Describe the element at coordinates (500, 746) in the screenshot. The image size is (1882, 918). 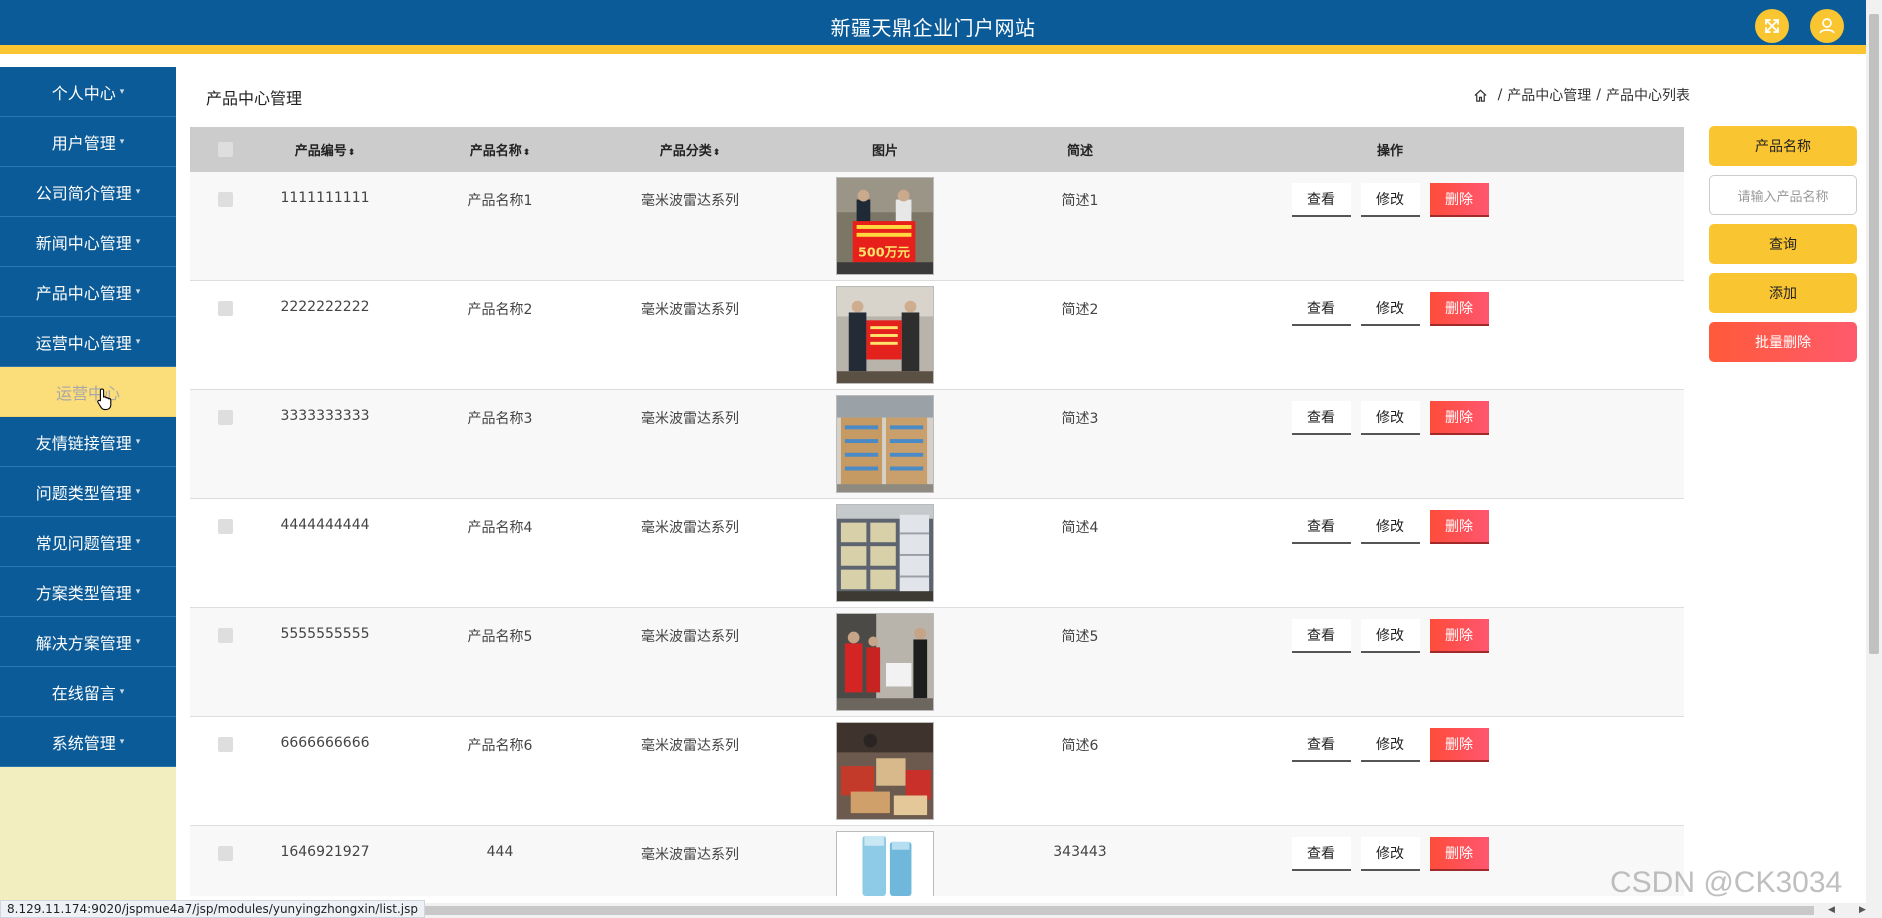
I see `cell-product-name: 产品名称6` at that location.